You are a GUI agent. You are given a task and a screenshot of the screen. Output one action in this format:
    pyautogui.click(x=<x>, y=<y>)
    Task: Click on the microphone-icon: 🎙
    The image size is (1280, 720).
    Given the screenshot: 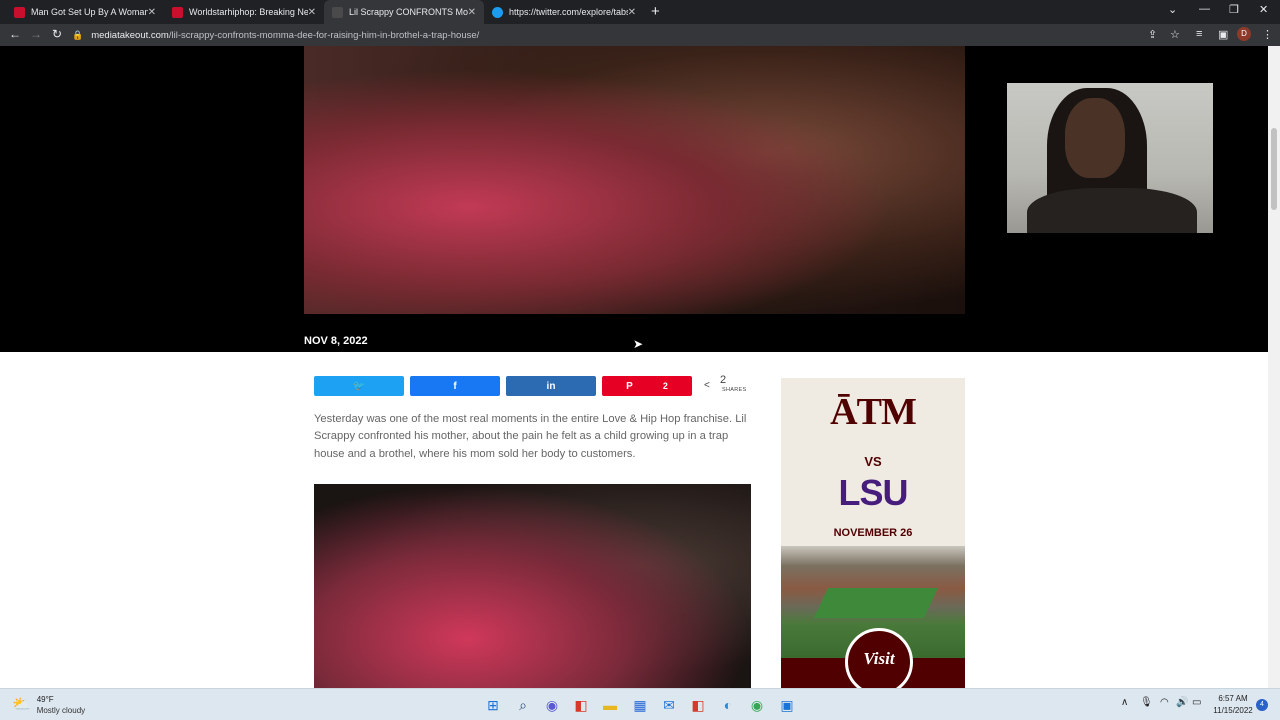 What is the action you would take?
    pyautogui.click(x=1146, y=702)
    